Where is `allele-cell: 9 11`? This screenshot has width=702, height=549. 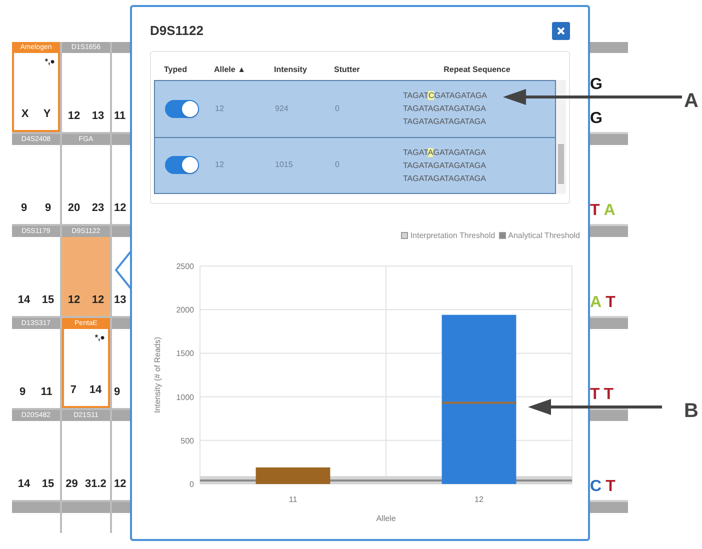 allele-cell: 9 11 is located at coordinates (36, 368).